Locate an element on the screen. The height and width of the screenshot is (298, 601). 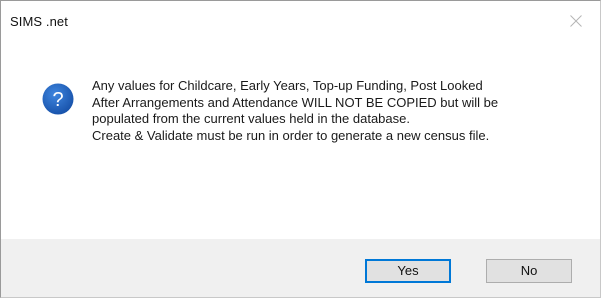
close-button is located at coordinates (577, 21).